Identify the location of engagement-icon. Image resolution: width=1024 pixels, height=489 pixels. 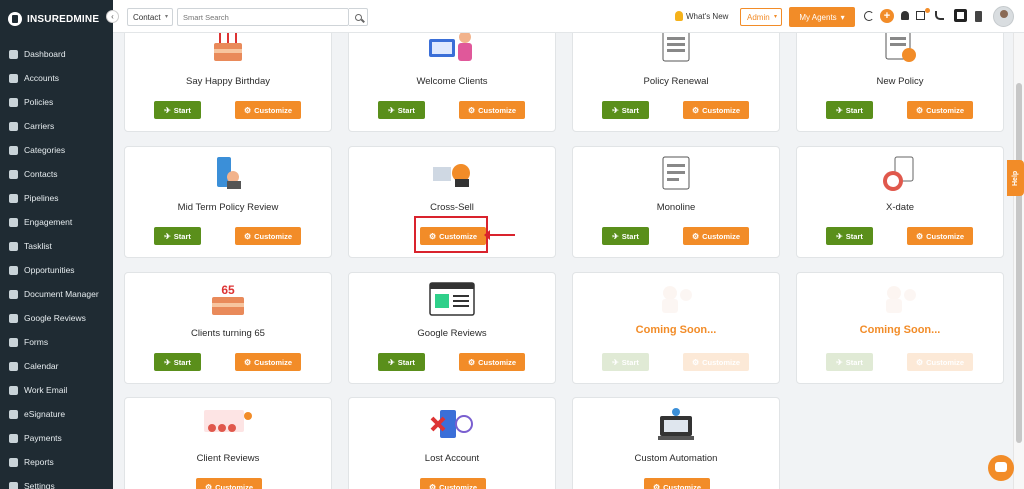
(13, 222).